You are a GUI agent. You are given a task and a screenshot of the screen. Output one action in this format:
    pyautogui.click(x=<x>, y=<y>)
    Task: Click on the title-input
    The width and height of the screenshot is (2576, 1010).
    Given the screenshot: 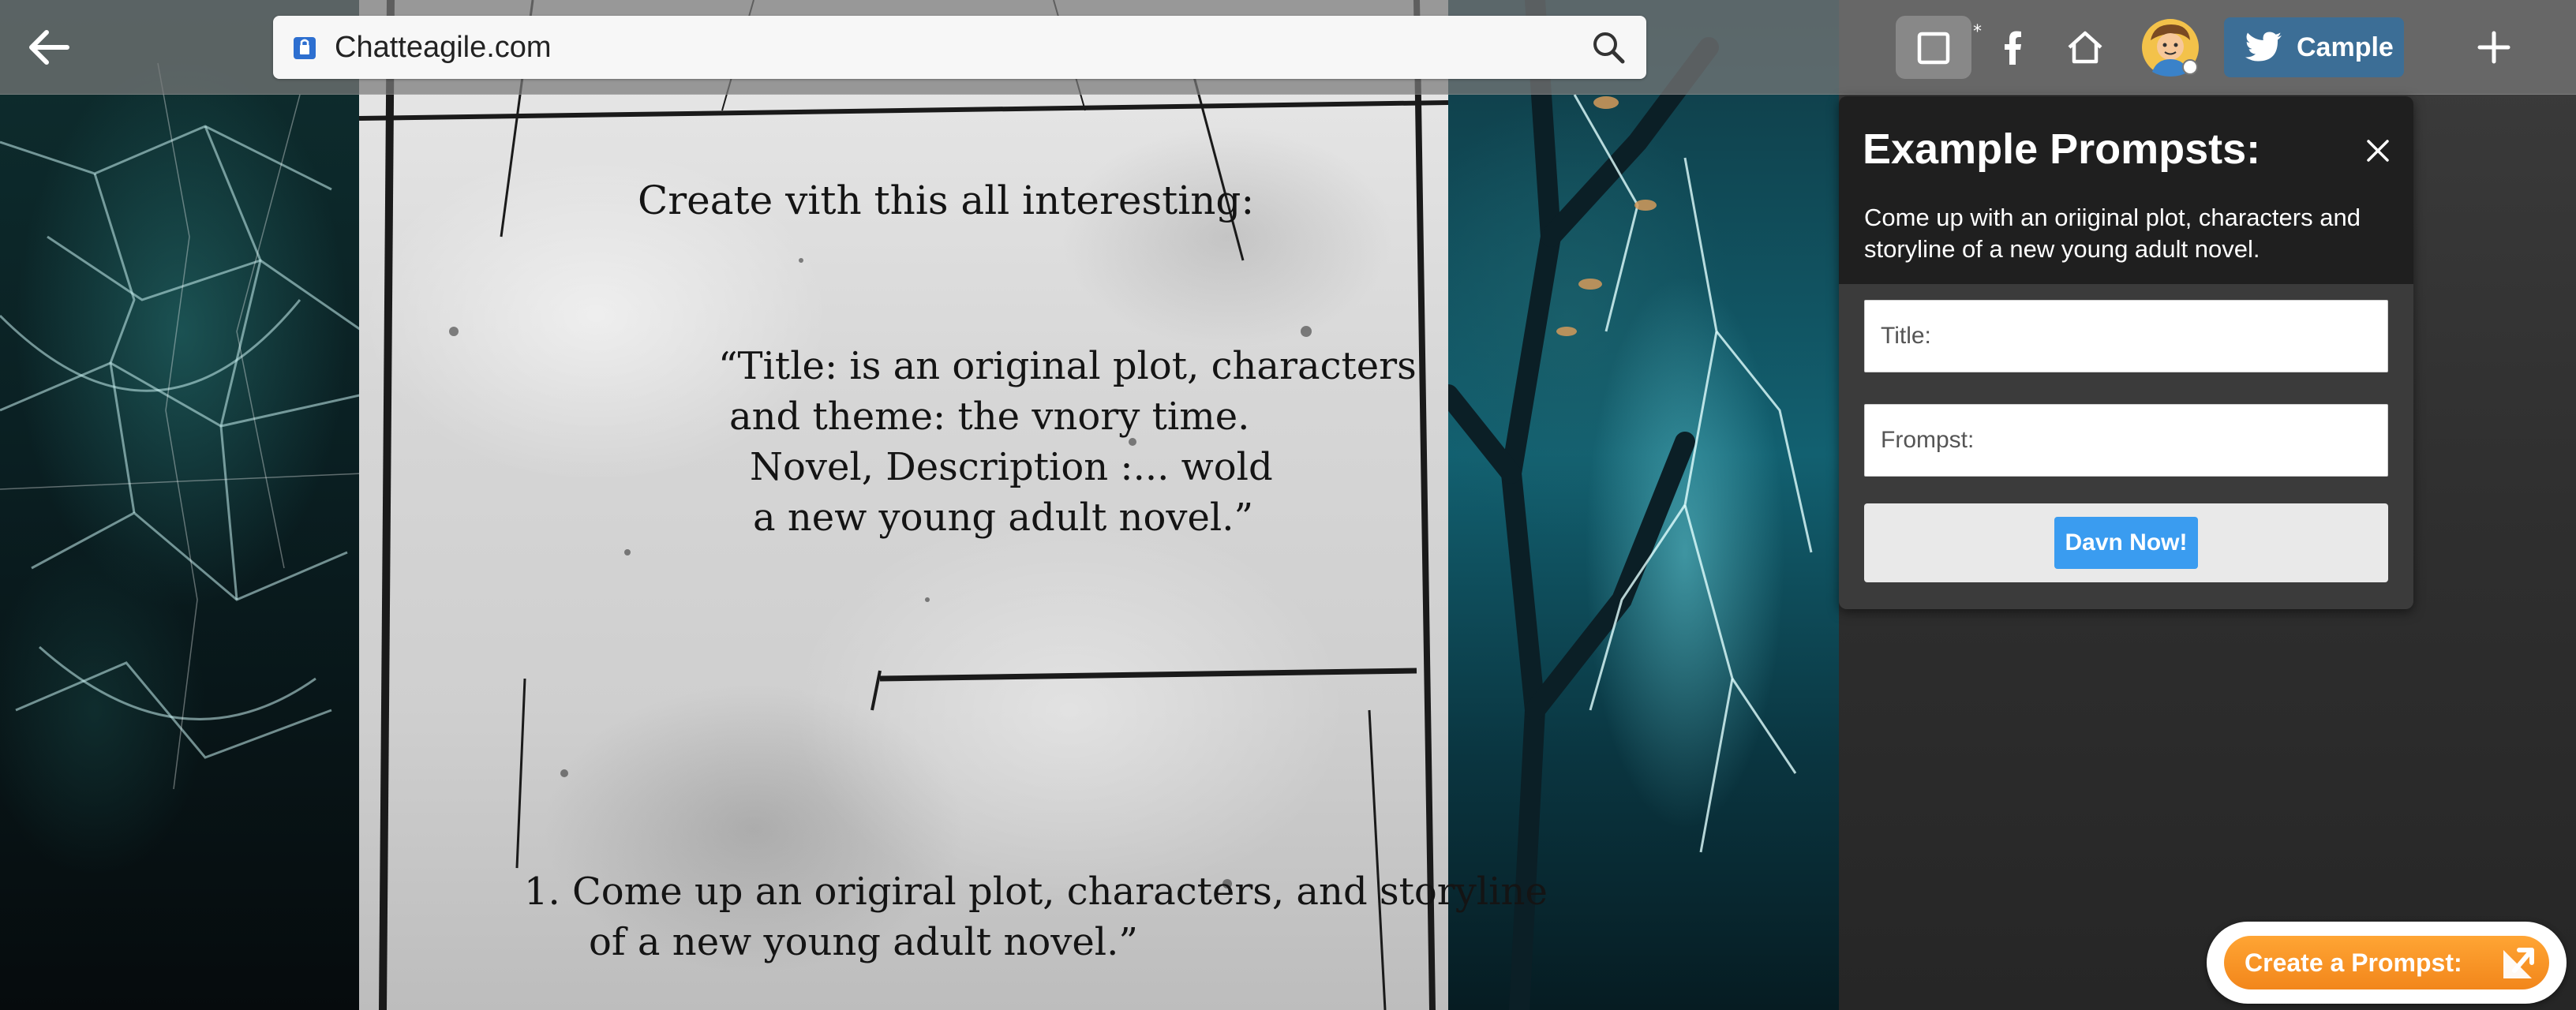 What is the action you would take?
    pyautogui.click(x=2126, y=336)
    